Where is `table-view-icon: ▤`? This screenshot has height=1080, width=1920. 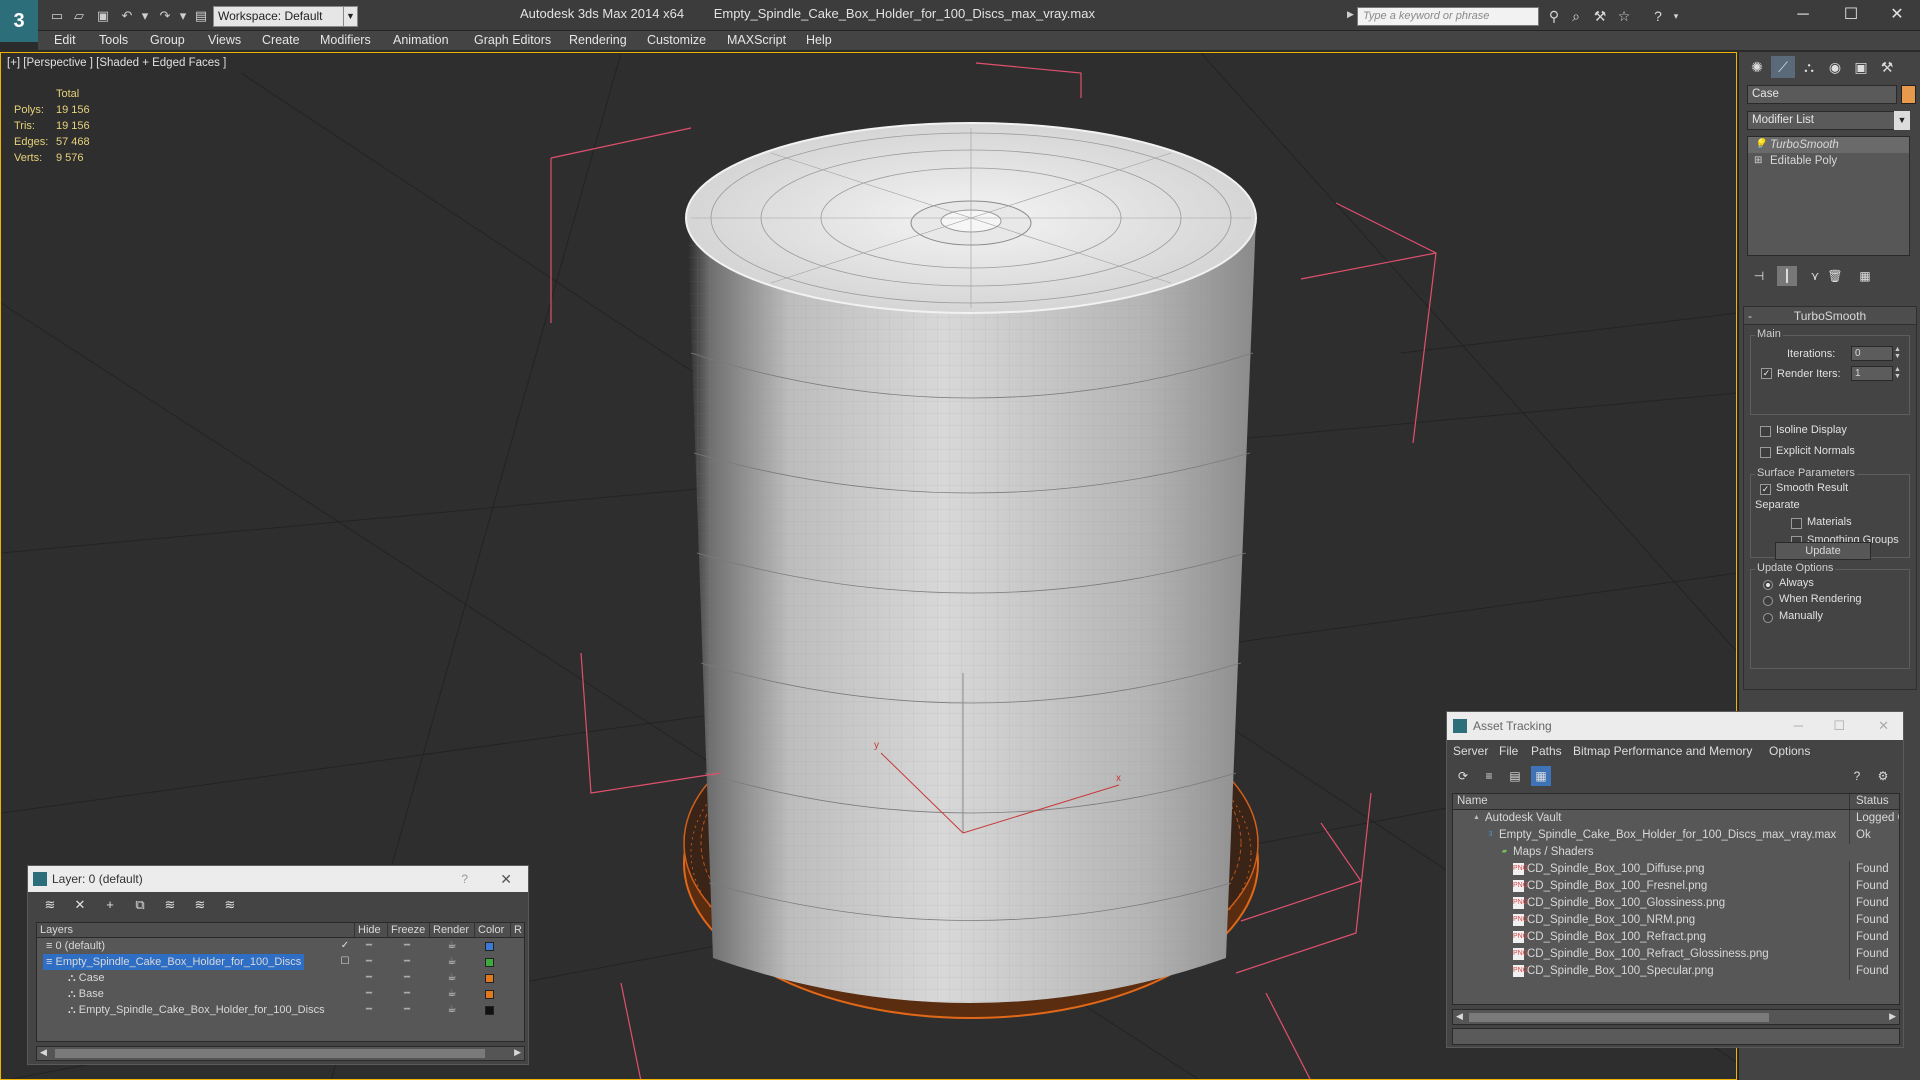 table-view-icon: ▤ is located at coordinates (1515, 776).